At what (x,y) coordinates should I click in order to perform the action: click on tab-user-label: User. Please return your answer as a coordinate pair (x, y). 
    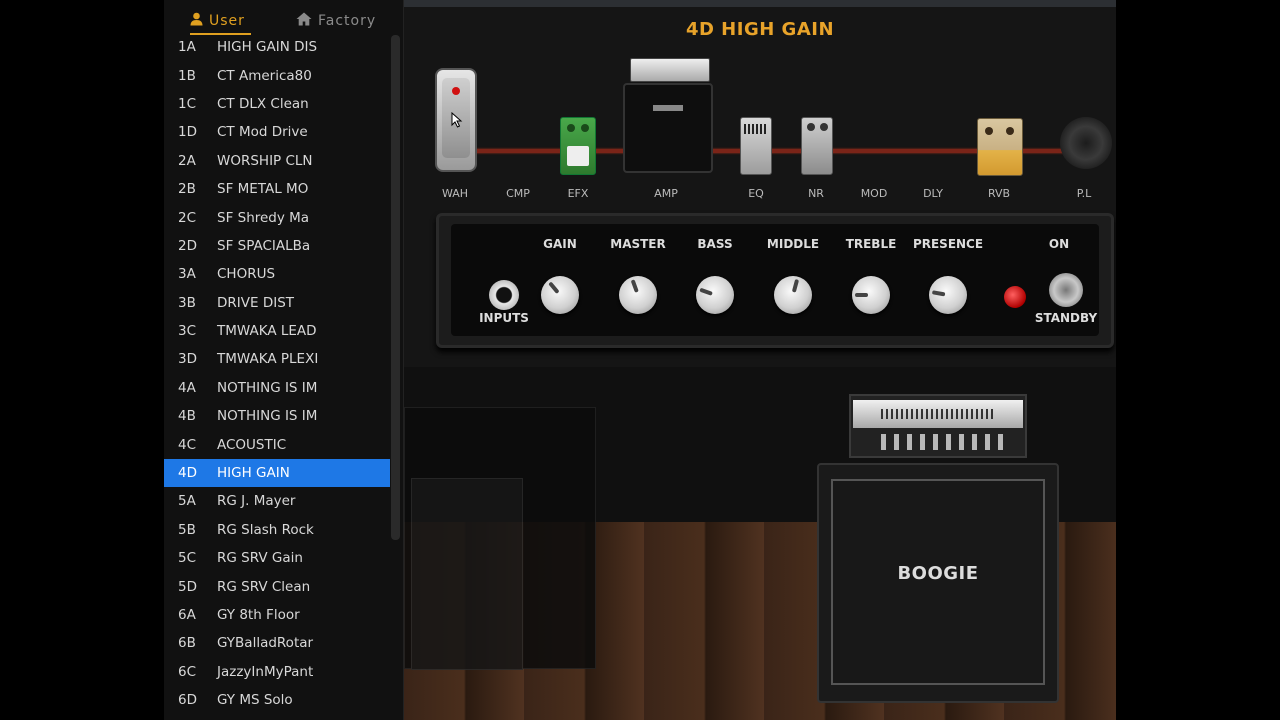
    Looking at the image, I should click on (227, 21).